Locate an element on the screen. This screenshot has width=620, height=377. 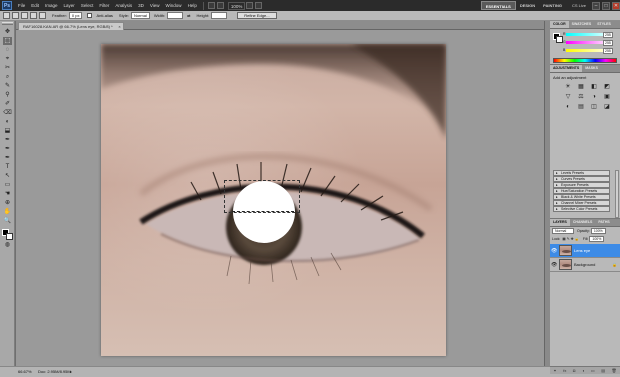
tab-channels: CHANNELS is located at coordinates (582, 222).